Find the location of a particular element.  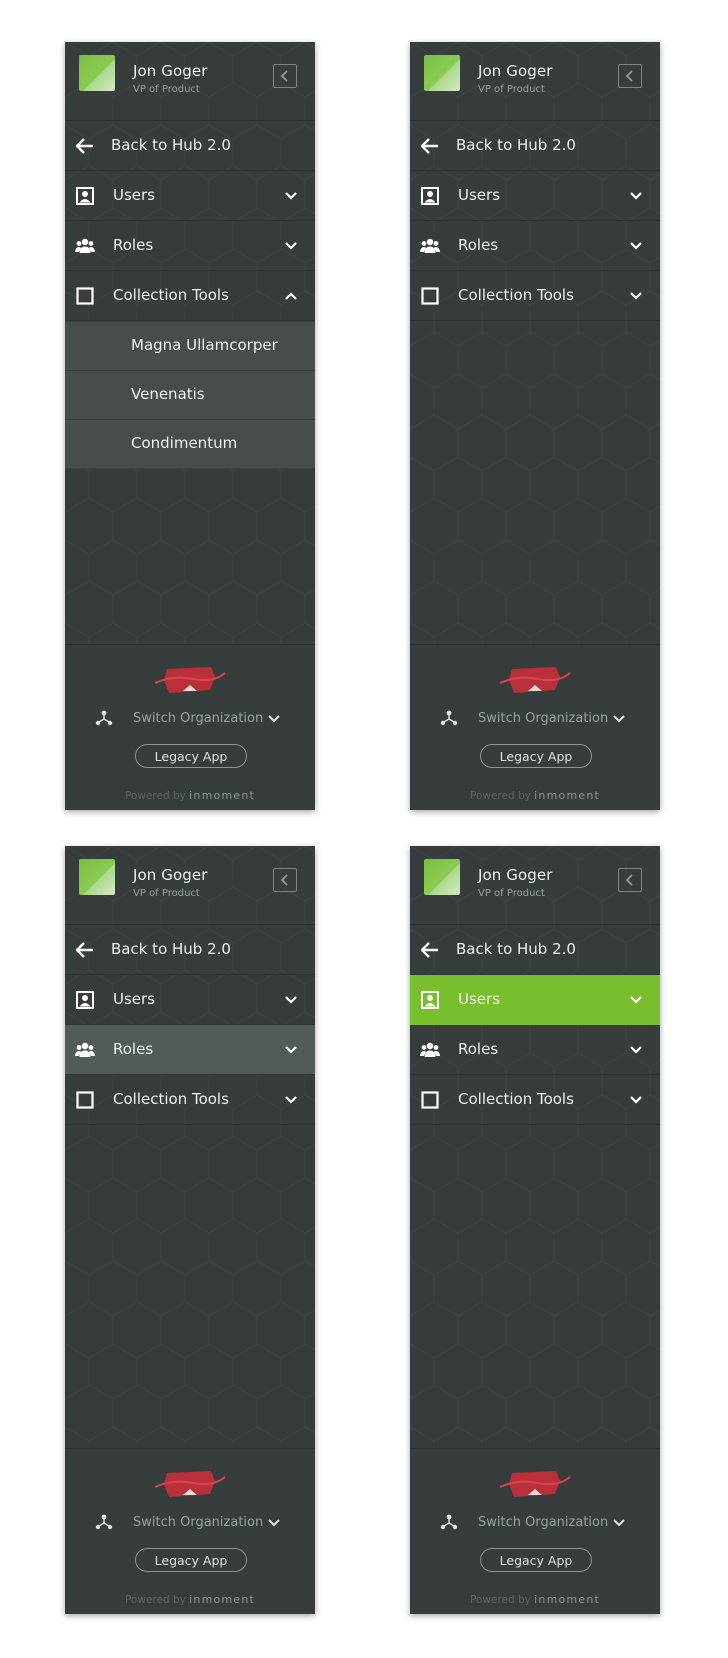

life-unboxed-logo is located at coordinates (190, 1484).